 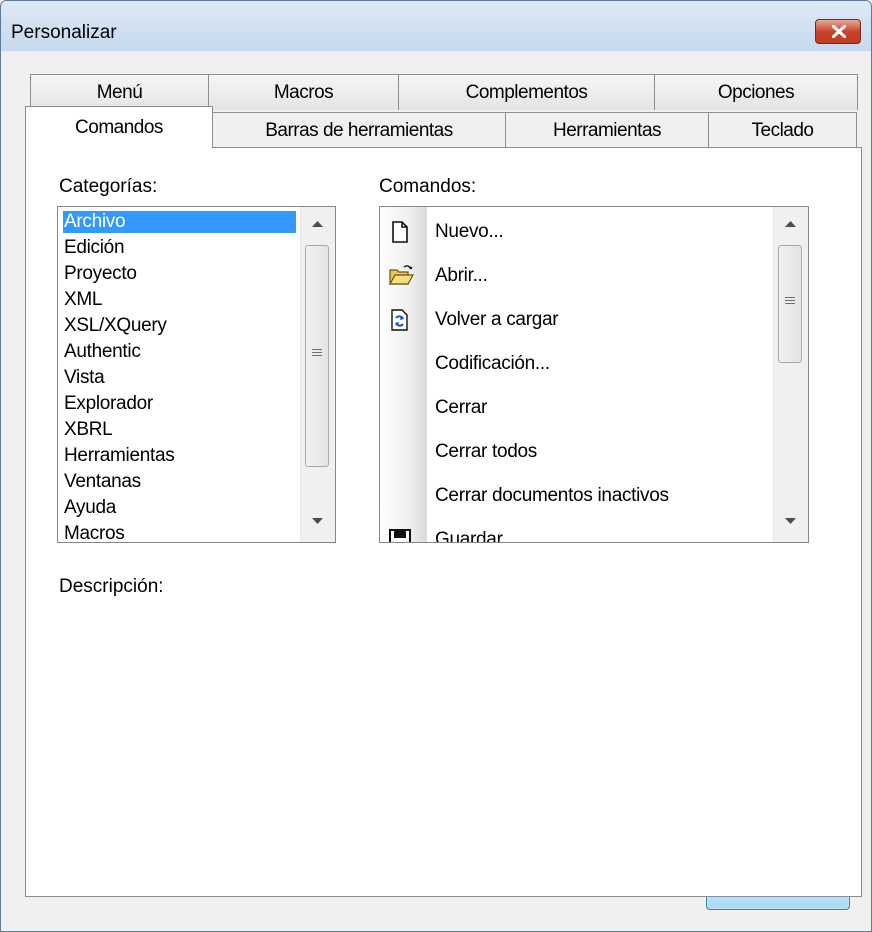 I want to click on category-item: Vista, so click(x=84, y=378).